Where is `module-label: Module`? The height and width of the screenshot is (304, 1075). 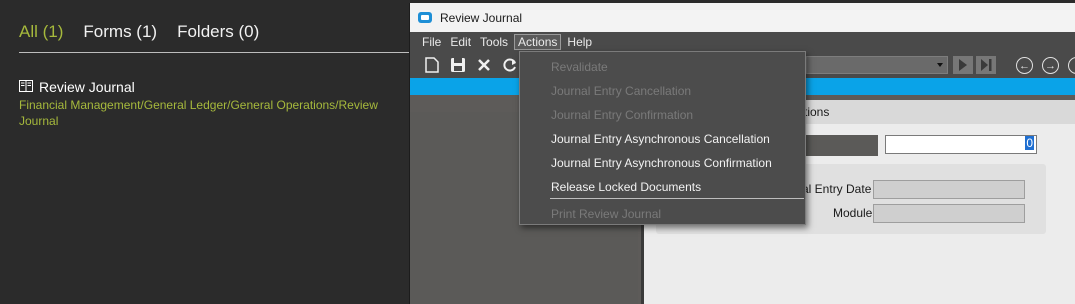 module-label: Module is located at coordinates (853, 213).